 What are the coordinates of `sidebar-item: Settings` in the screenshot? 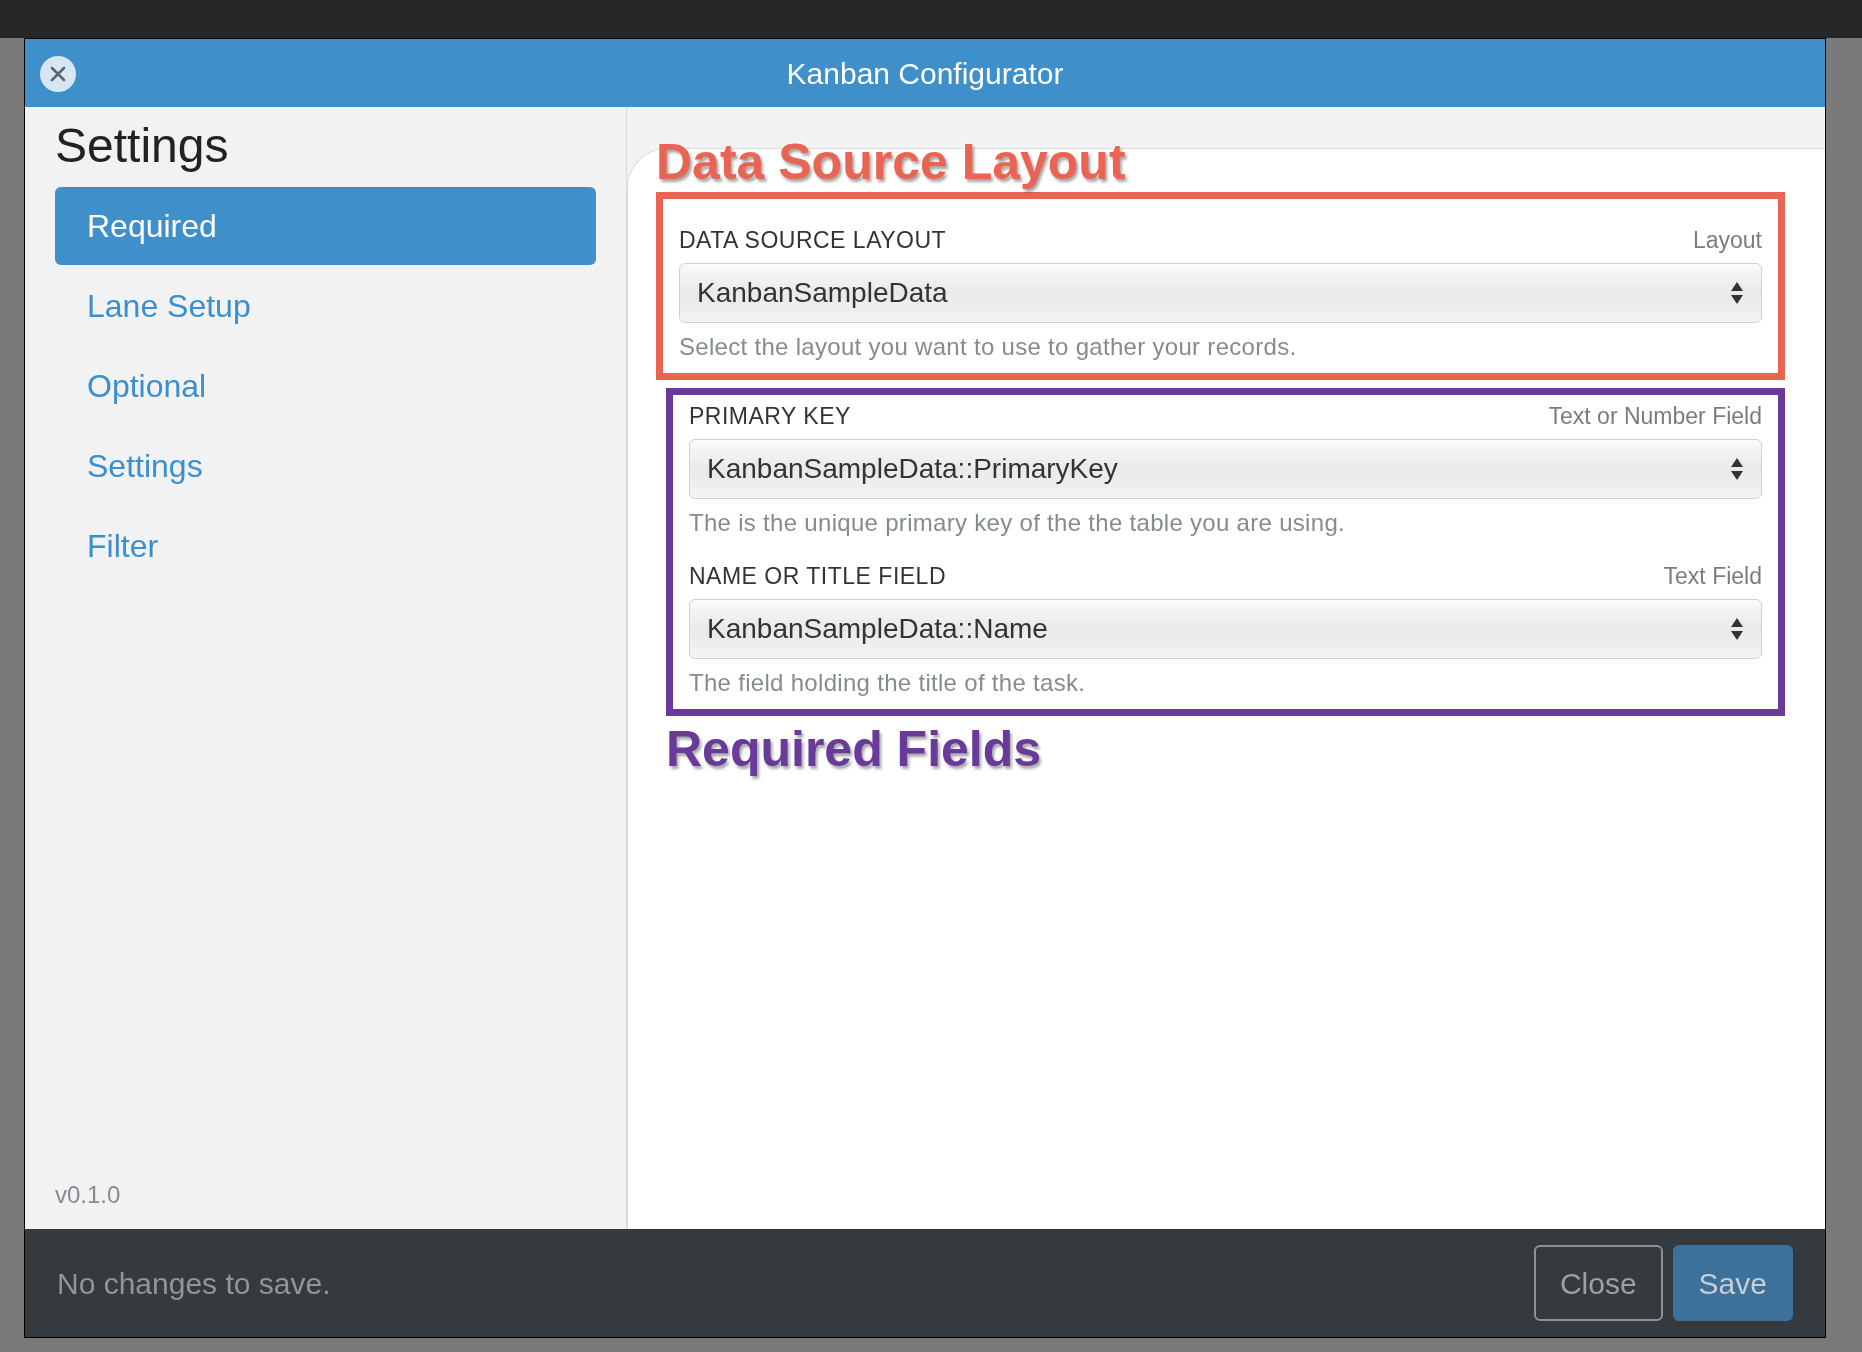 It's located at (325, 465).